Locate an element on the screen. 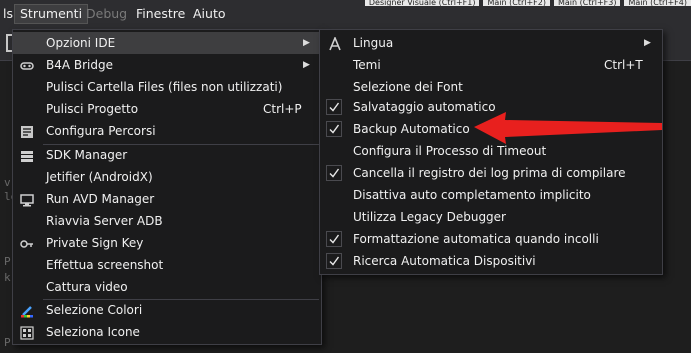  submenu-item-ricerca-dispositivi: Ricerca Automatica Dispositivi is located at coordinates (490, 261).